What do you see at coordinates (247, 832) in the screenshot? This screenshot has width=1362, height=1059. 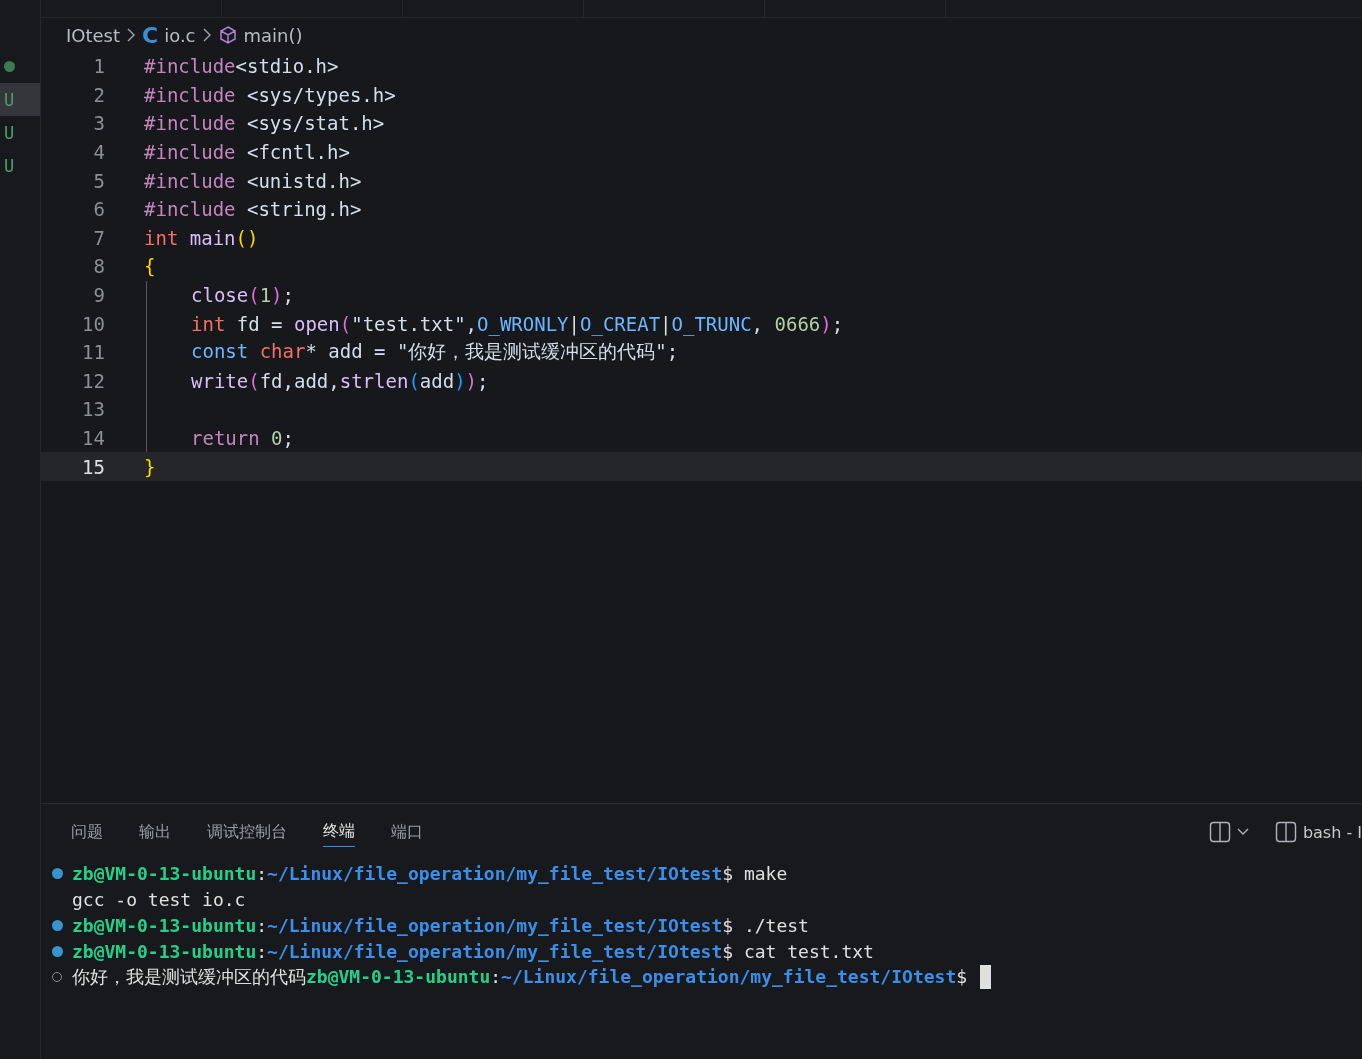 I see `panel-tab: 调试控制台` at bounding box center [247, 832].